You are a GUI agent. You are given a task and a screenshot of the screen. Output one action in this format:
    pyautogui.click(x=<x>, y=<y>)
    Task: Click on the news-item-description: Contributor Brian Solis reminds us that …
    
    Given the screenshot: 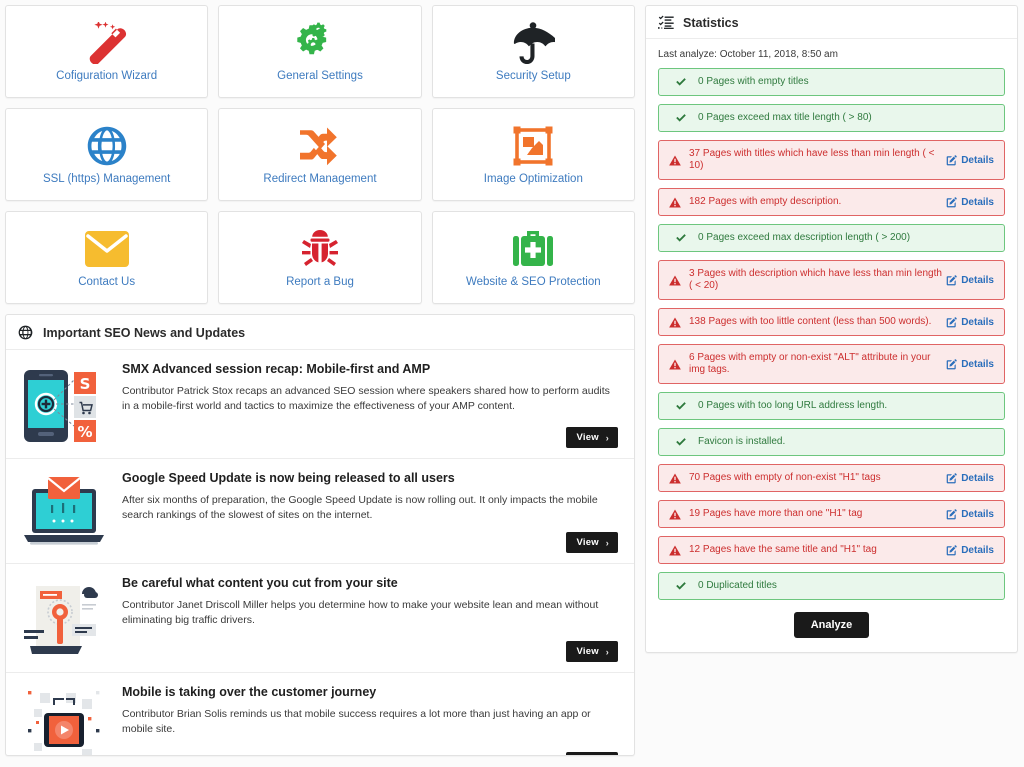 What is the action you would take?
    pyautogui.click(x=356, y=721)
    